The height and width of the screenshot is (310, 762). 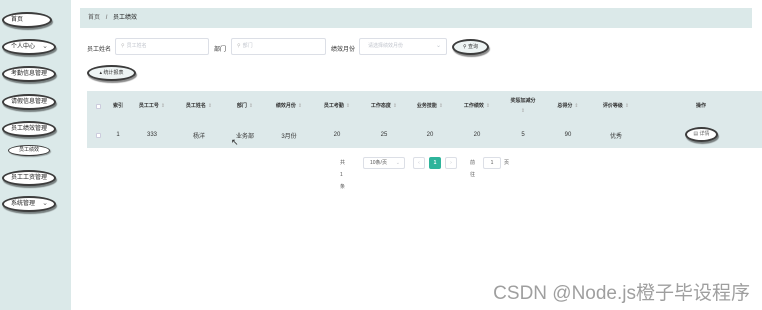 What do you see at coordinates (416, 18) in the screenshot?
I see `breadcrumb: 首页 / 员工绩效` at bounding box center [416, 18].